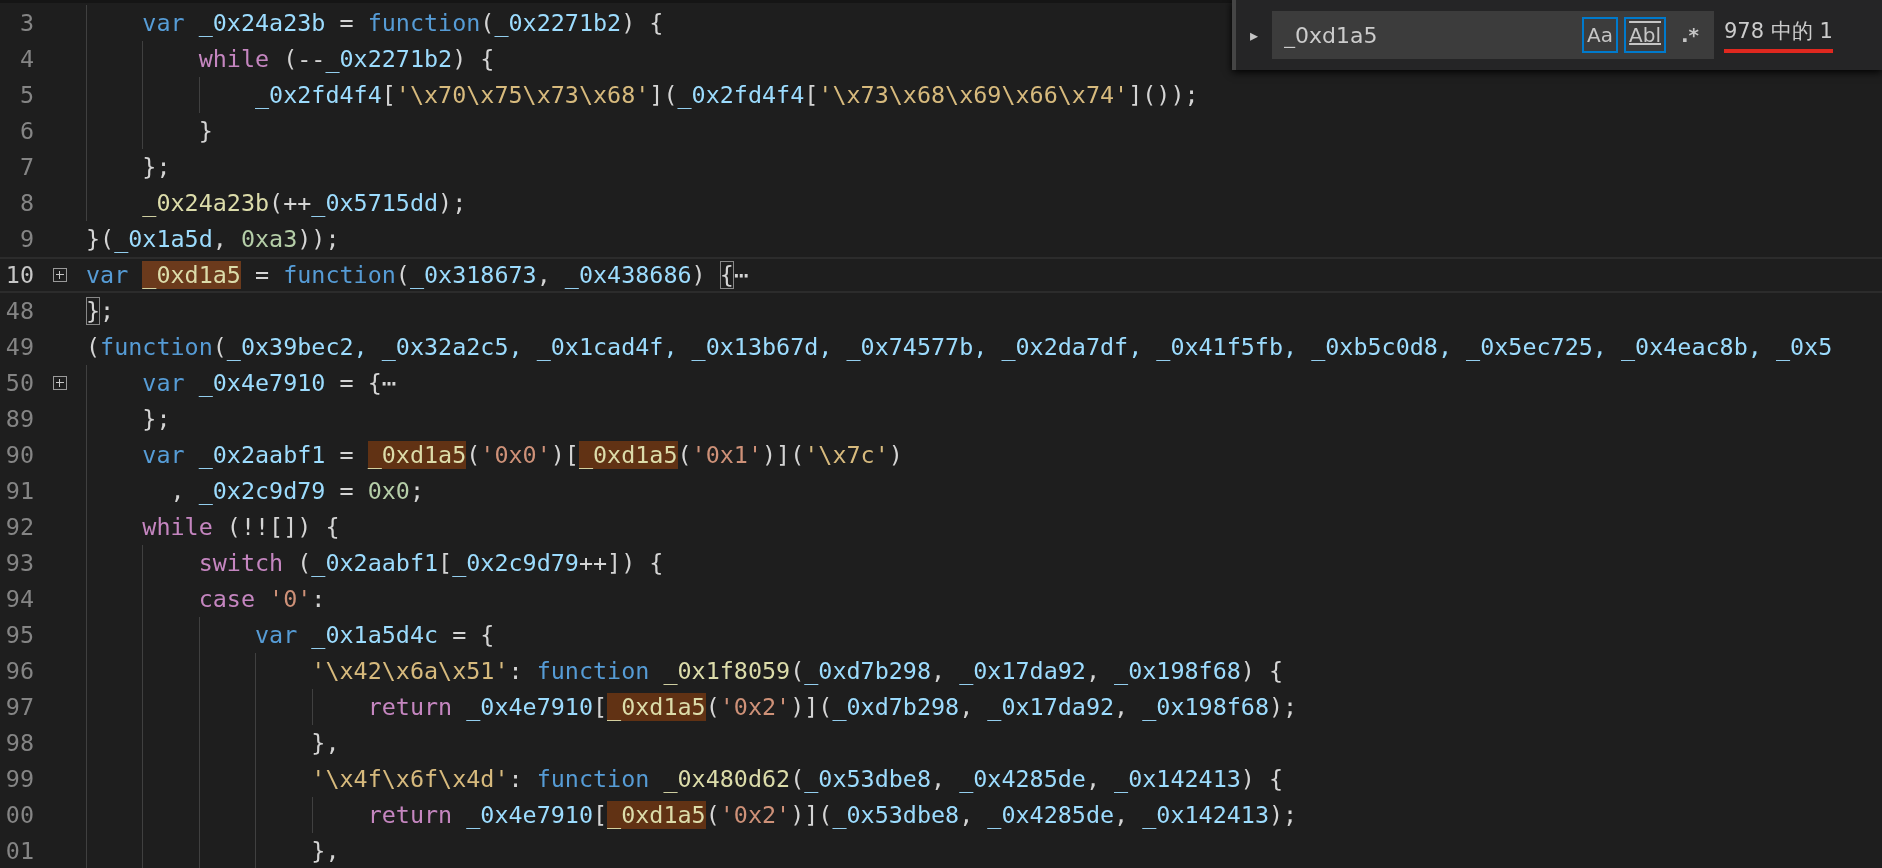  What do you see at coordinates (1600, 35) in the screenshot?
I see `match-case-toggle: Aa` at bounding box center [1600, 35].